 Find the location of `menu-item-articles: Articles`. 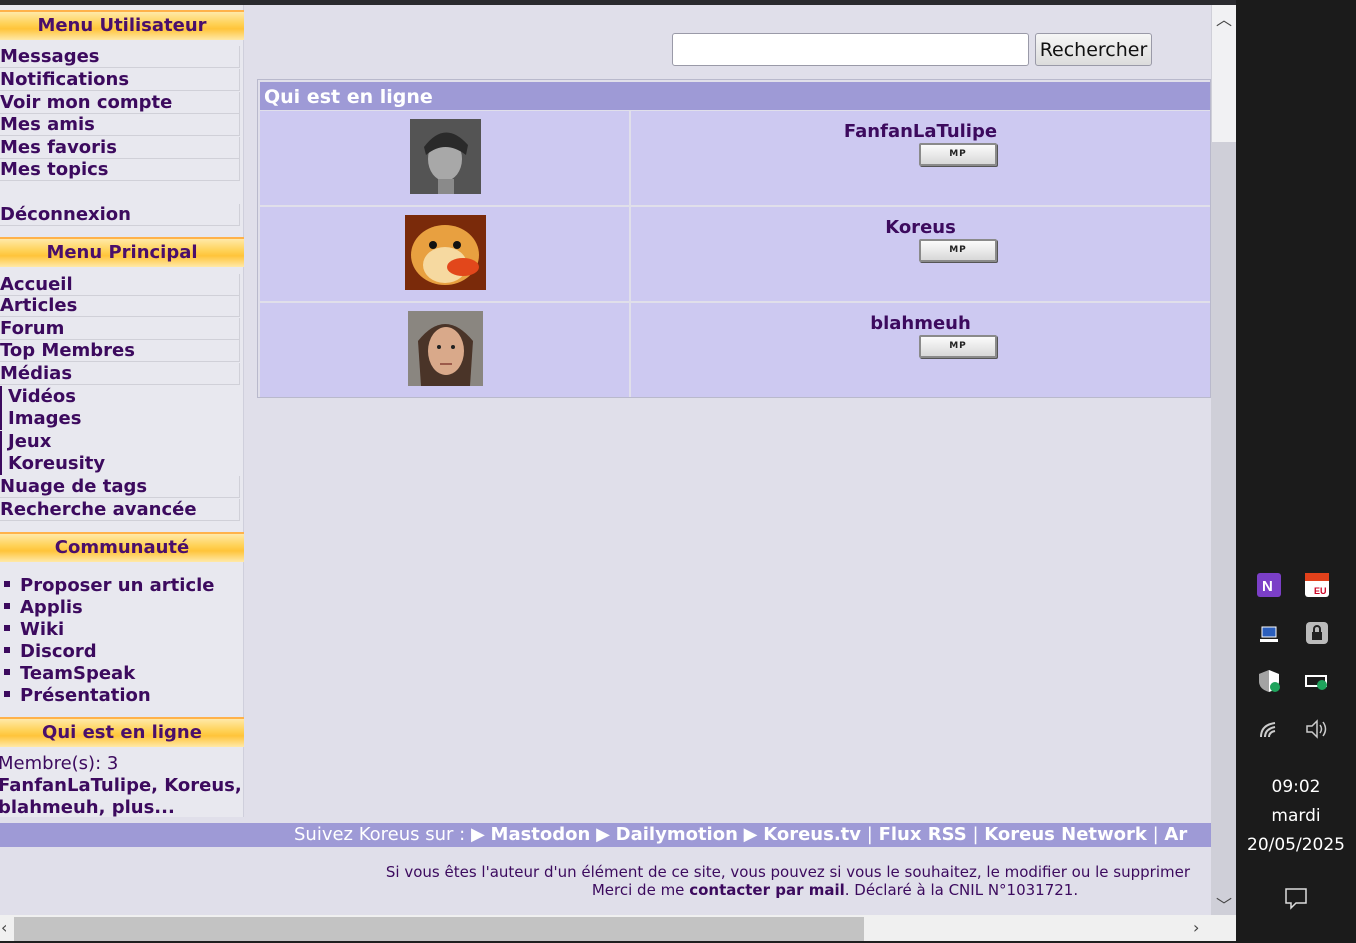

menu-item-articles: Articles is located at coordinates (120, 306).